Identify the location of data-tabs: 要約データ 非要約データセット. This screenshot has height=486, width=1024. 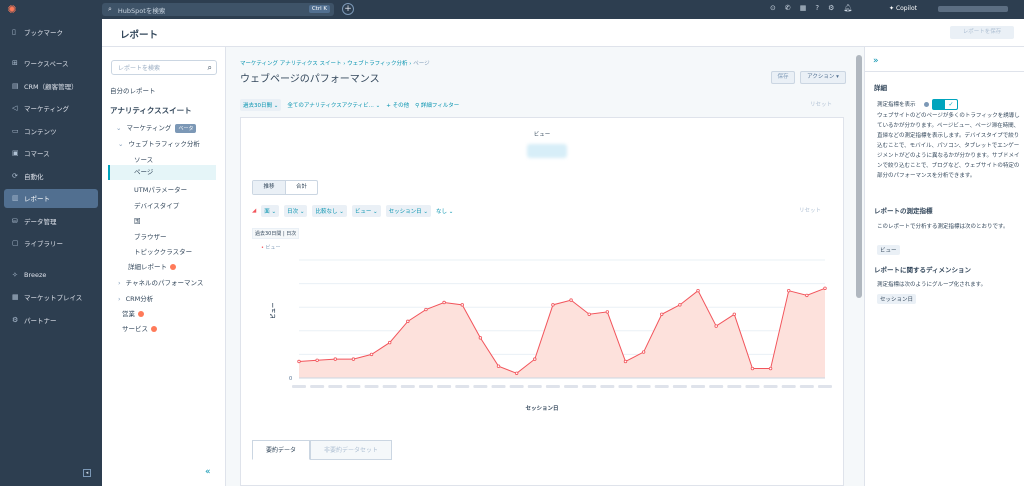
(322, 450).